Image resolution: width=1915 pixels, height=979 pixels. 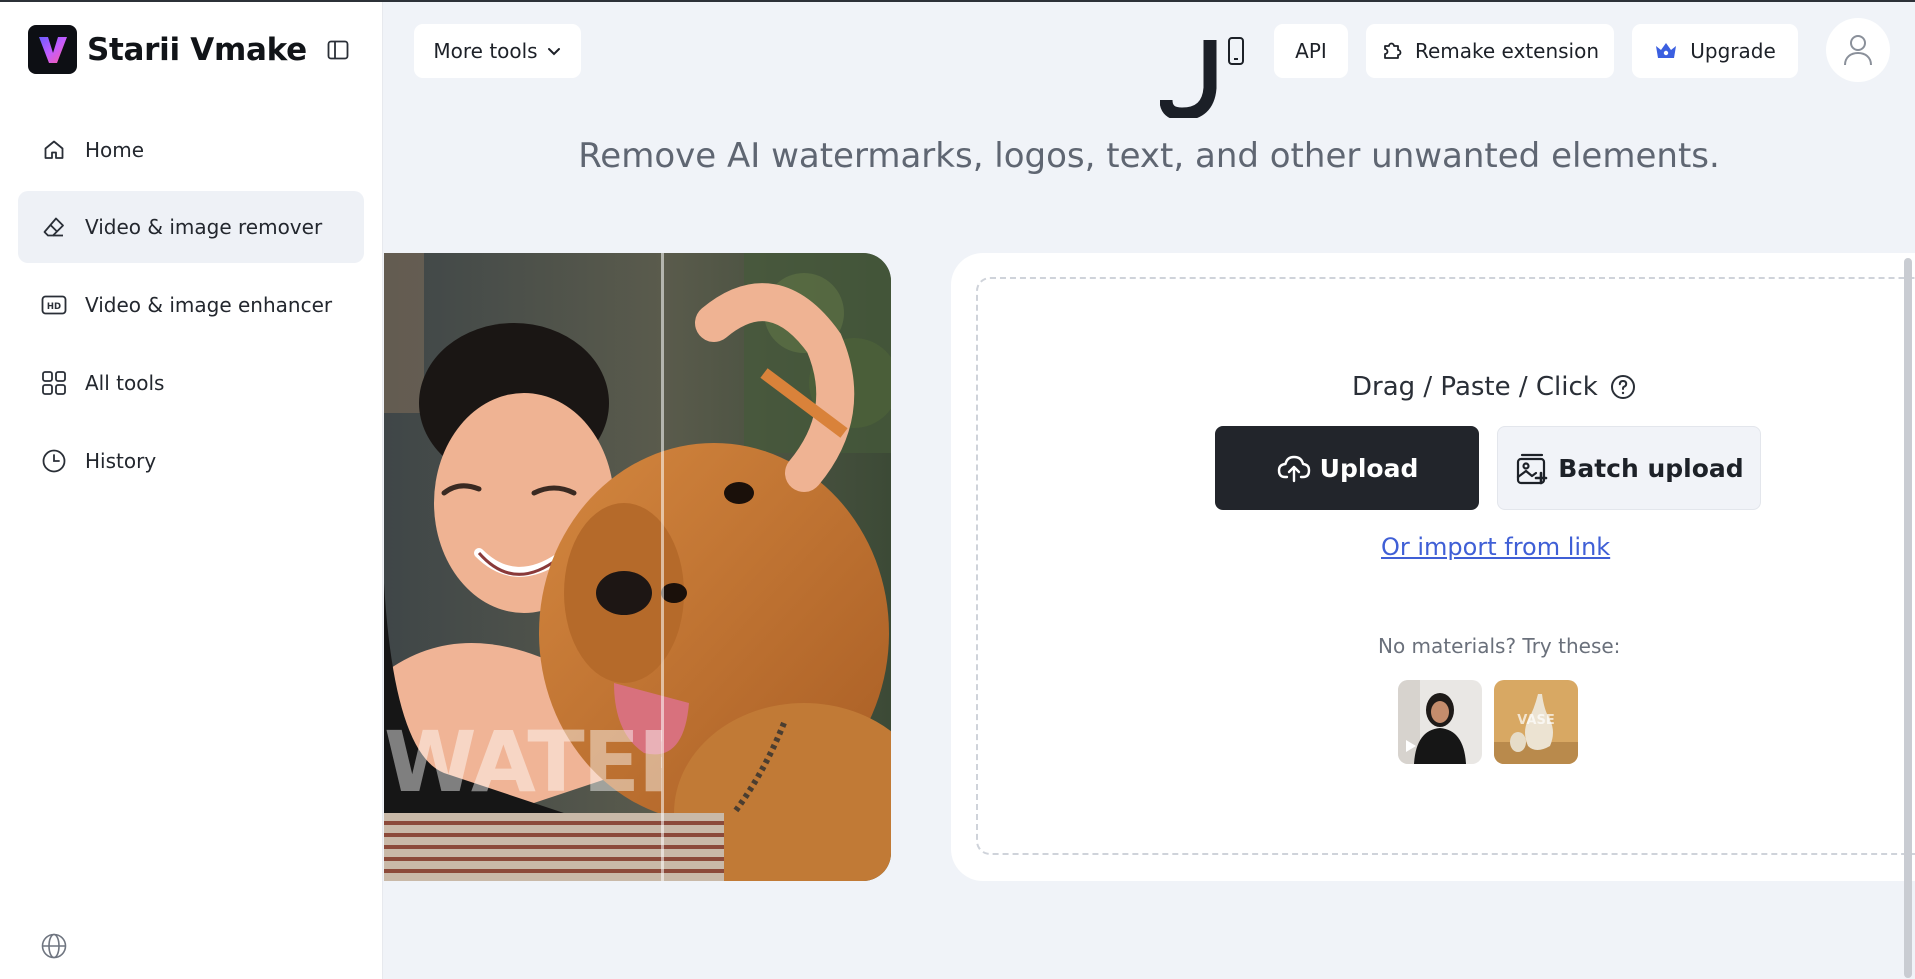 I want to click on more-tools-label: More tools, so click(x=485, y=51).